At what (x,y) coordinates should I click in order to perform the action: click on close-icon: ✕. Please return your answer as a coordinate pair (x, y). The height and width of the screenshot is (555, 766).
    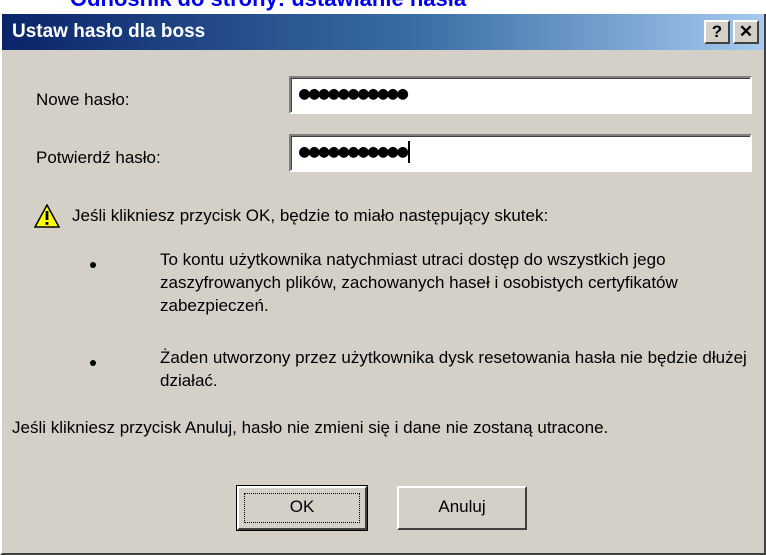
    Looking at the image, I should click on (746, 31).